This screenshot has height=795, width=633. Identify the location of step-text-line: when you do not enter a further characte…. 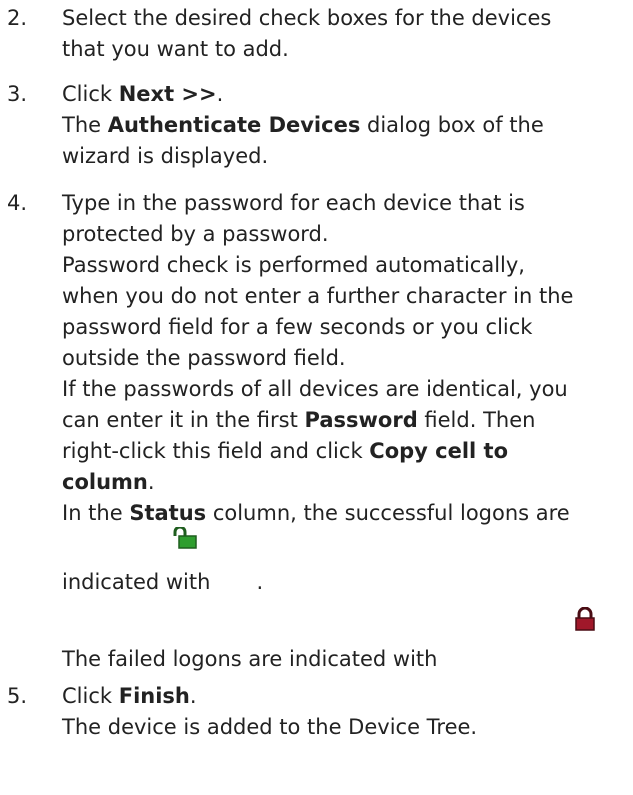
(318, 296).